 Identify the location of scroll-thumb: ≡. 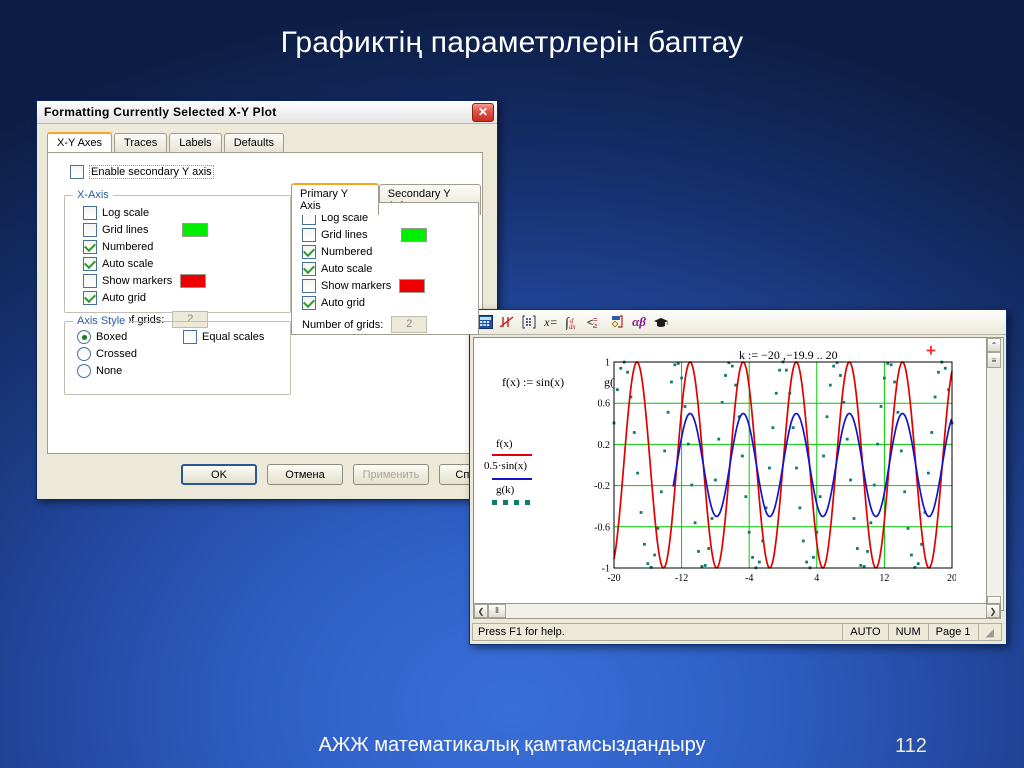
(994, 360).